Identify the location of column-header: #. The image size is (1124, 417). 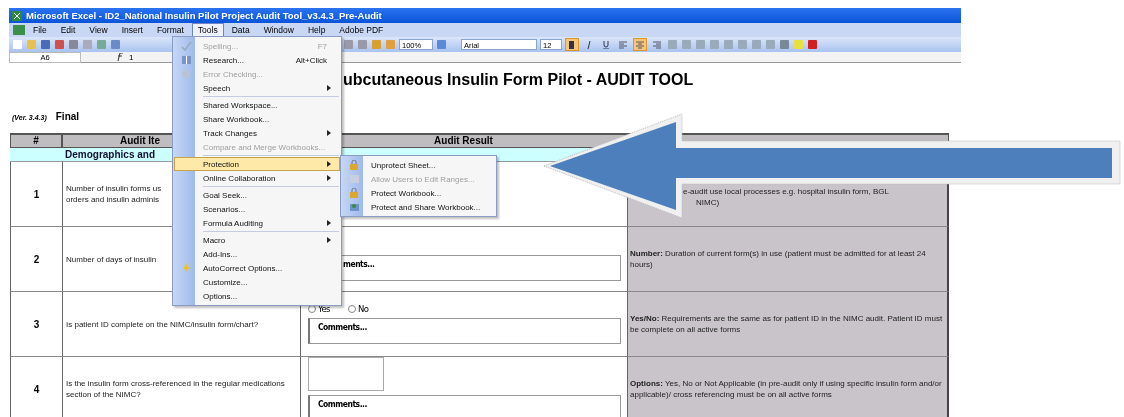
(36, 140).